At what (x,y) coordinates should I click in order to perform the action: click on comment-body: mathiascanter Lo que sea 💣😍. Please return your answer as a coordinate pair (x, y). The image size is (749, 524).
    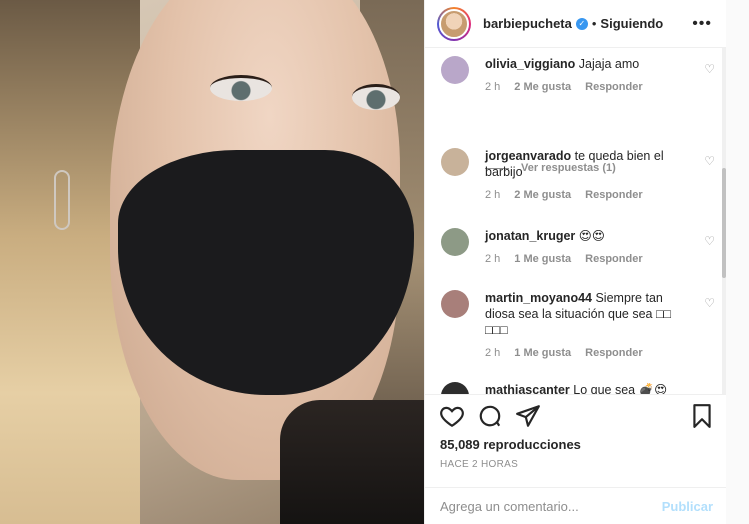
    Looking at the image, I should click on (585, 388).